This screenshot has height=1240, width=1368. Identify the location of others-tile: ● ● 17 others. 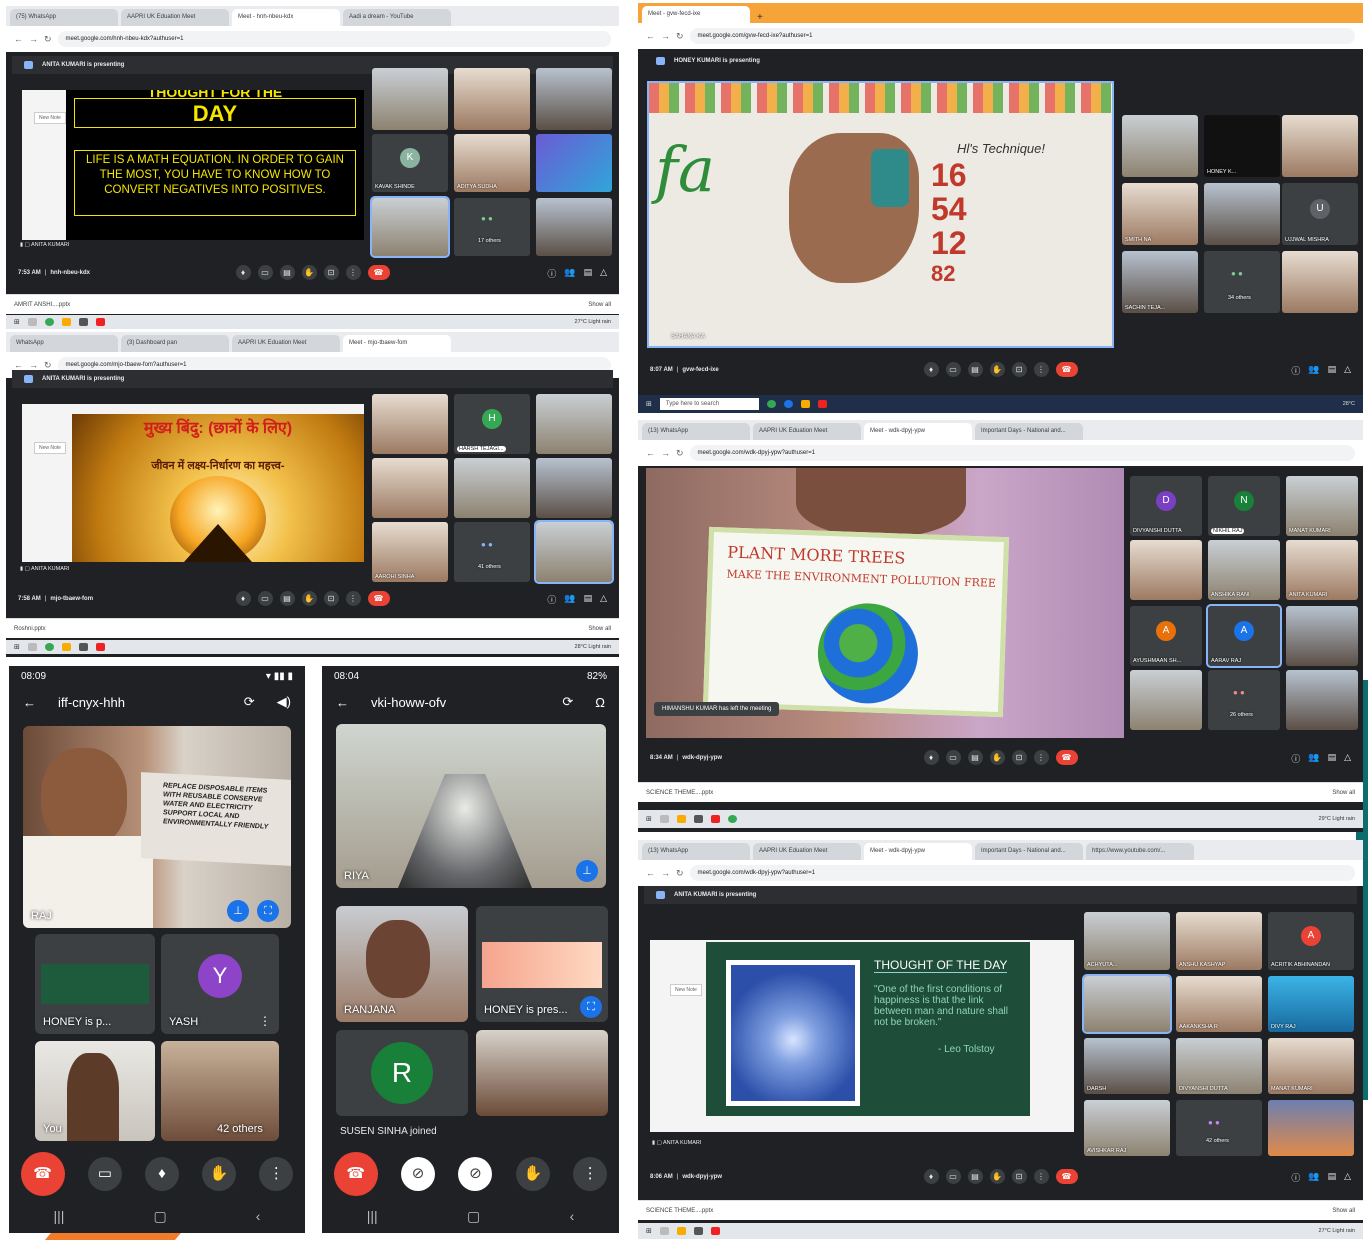
(492, 227).